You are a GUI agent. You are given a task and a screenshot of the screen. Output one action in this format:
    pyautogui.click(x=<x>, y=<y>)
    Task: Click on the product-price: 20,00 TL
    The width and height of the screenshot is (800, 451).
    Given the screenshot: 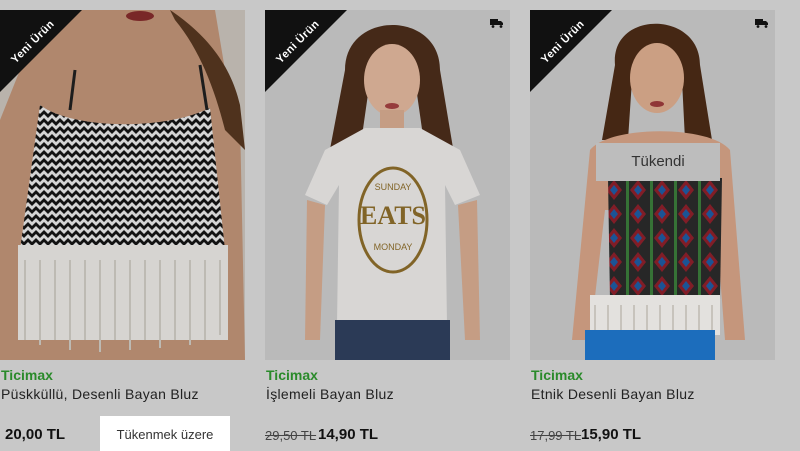 What is the action you would take?
    pyautogui.click(x=35, y=434)
    